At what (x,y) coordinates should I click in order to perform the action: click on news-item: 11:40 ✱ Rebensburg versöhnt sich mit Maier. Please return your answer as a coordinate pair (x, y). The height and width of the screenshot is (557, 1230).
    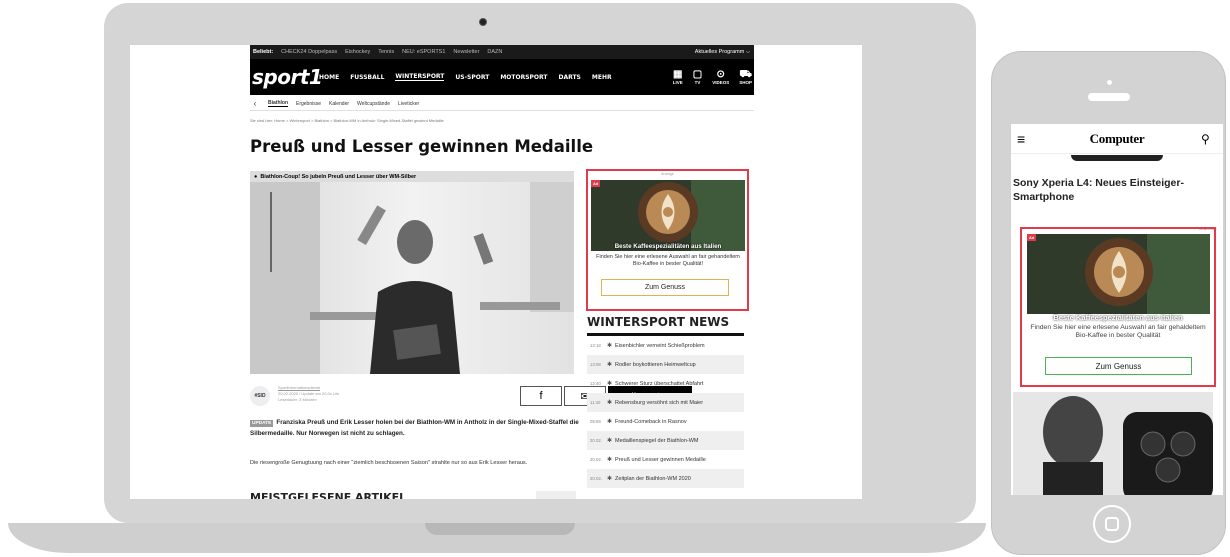
    Looking at the image, I should click on (665, 402).